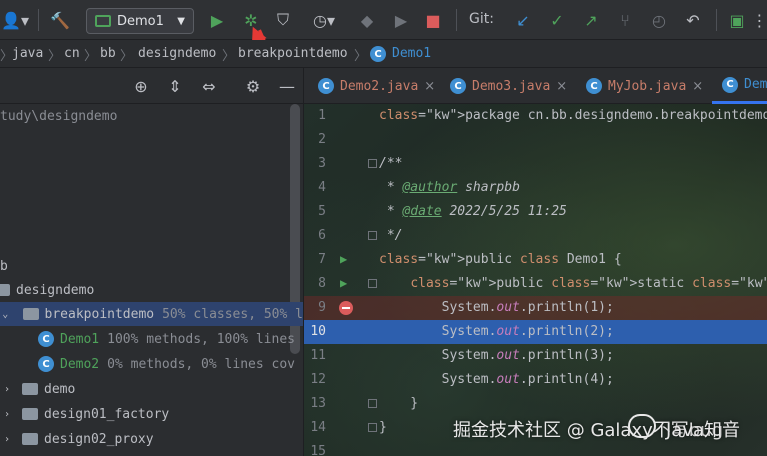 This screenshot has height=456, width=767. I want to click on build-hammer-icon: 🔨, so click(60, 20).